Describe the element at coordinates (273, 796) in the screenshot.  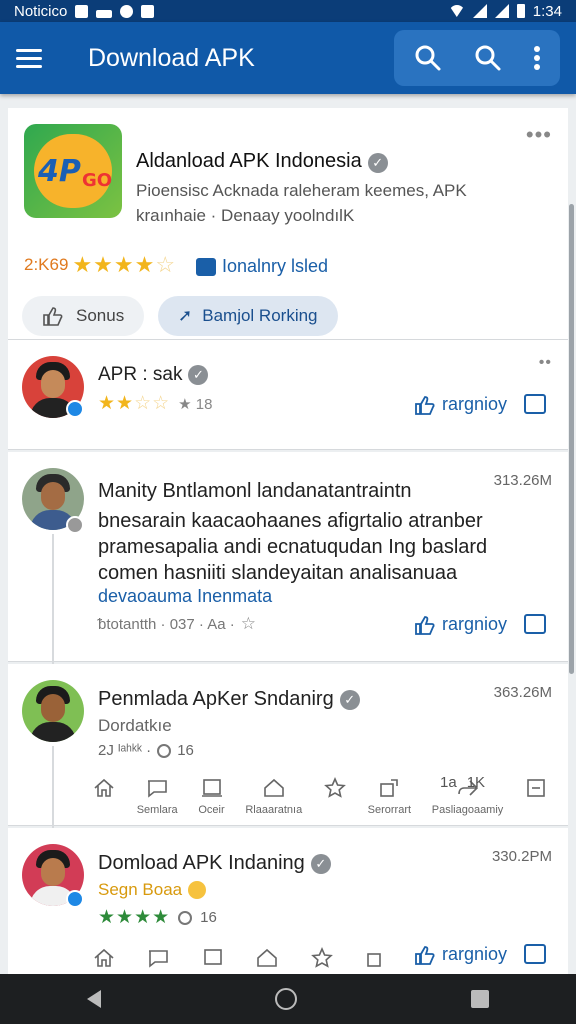
I see `house-icon: Rlaaaratnıa` at that location.